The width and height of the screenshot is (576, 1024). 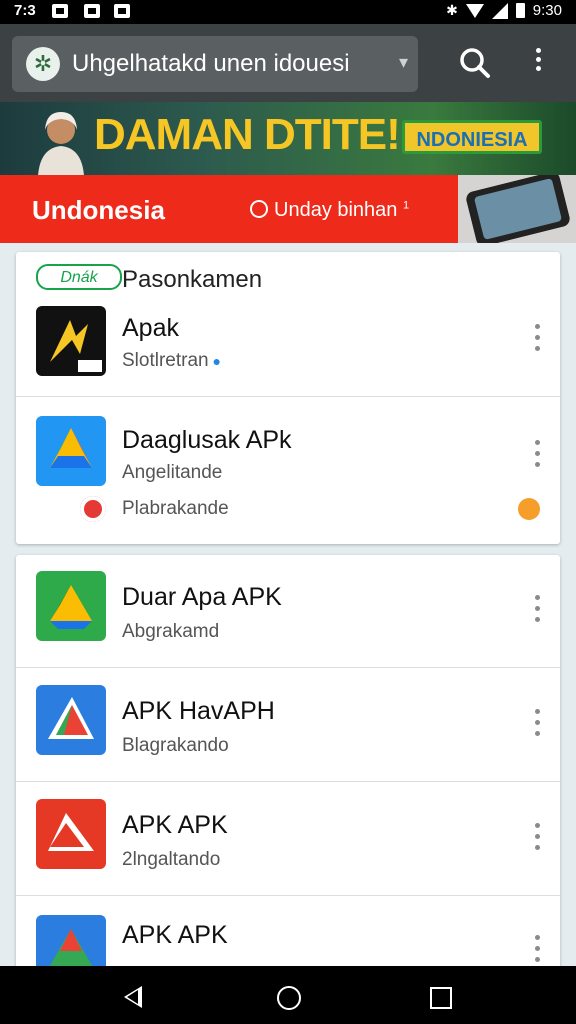 What do you see at coordinates (60, 11) in the screenshot?
I see `notification-icon` at bounding box center [60, 11].